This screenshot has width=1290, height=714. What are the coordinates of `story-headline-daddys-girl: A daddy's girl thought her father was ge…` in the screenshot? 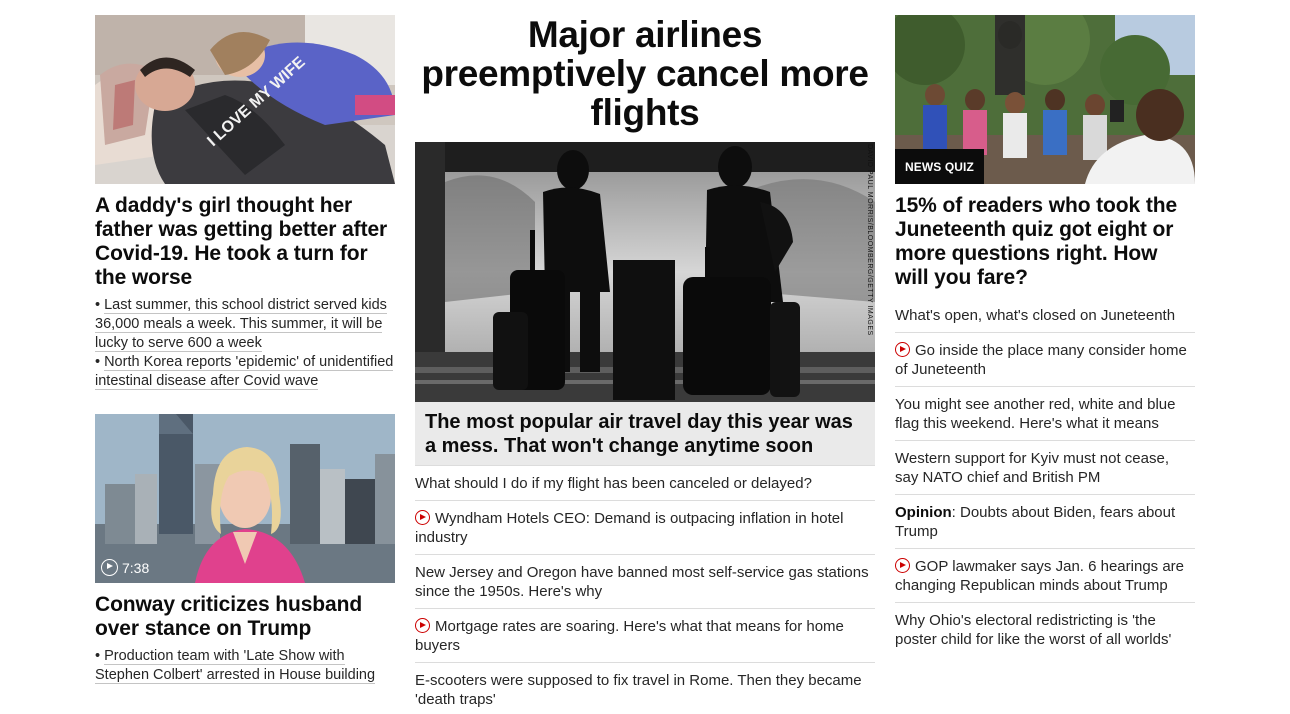 It's located at (245, 242).